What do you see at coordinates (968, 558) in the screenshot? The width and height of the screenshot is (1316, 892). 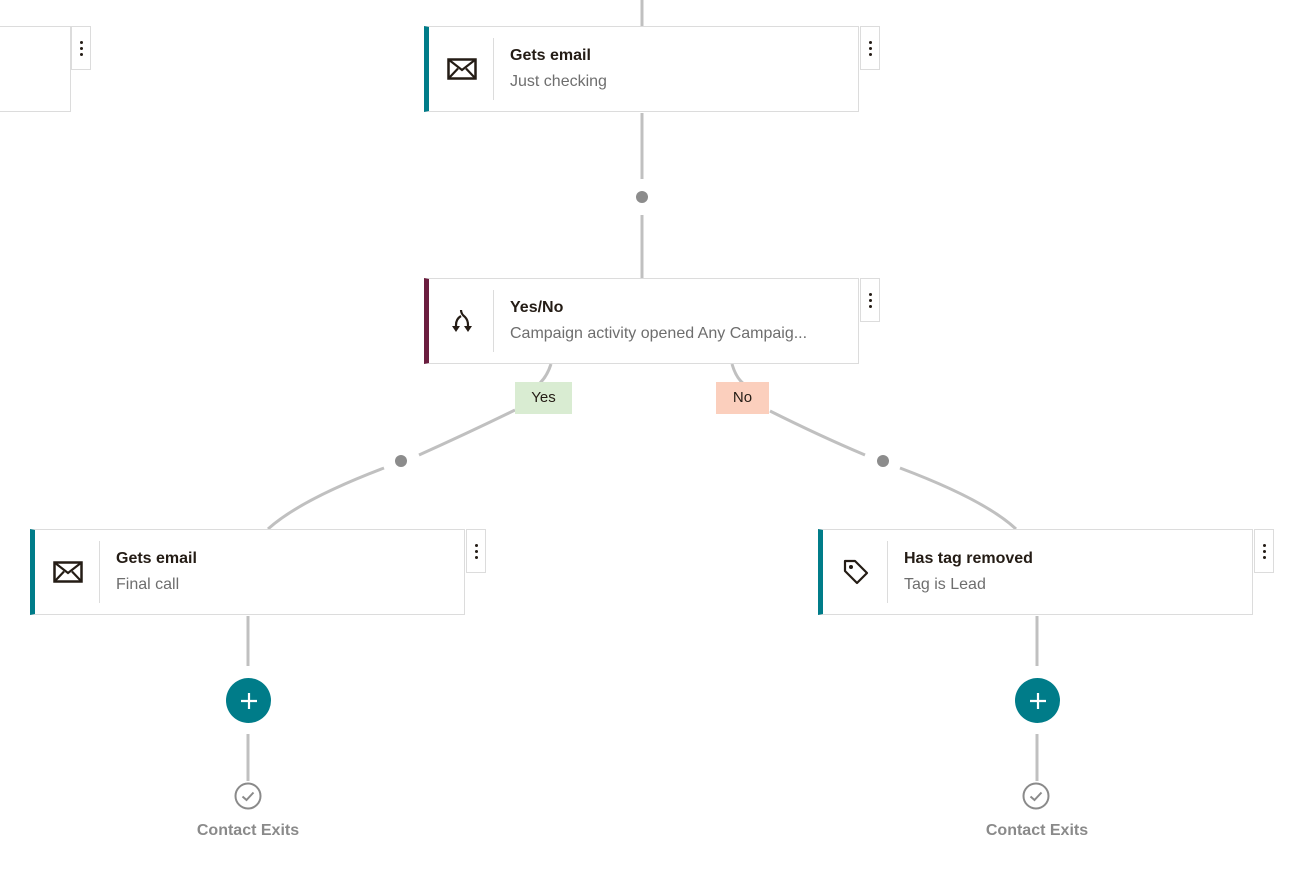 I see `node-title: Has tag removed` at bounding box center [968, 558].